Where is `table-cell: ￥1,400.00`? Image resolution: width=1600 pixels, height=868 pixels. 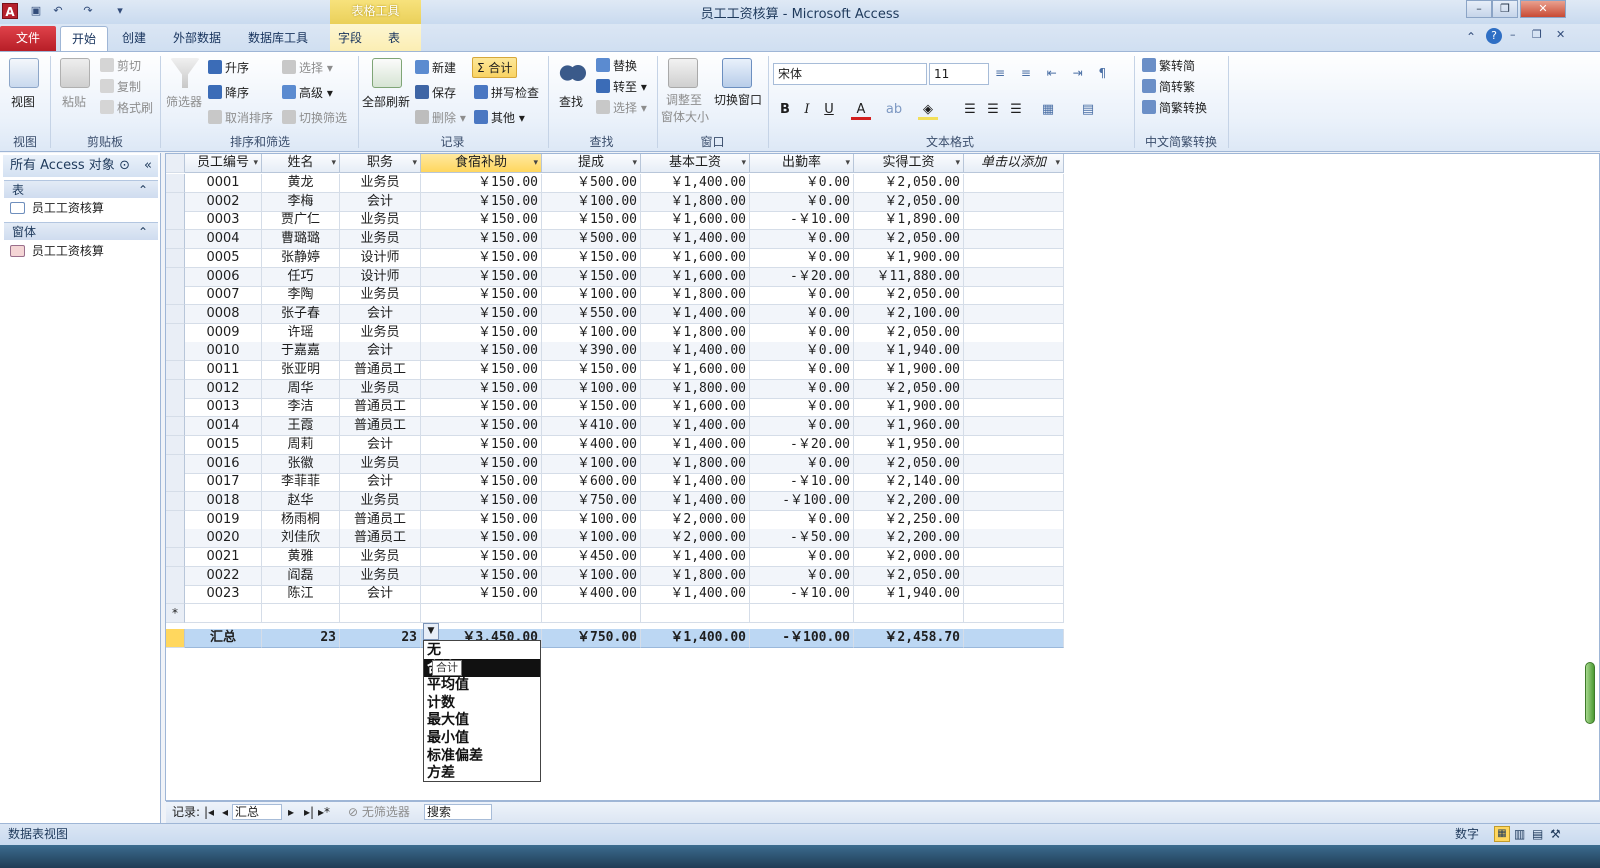
table-cell: ￥1,400.00 is located at coordinates (695, 314).